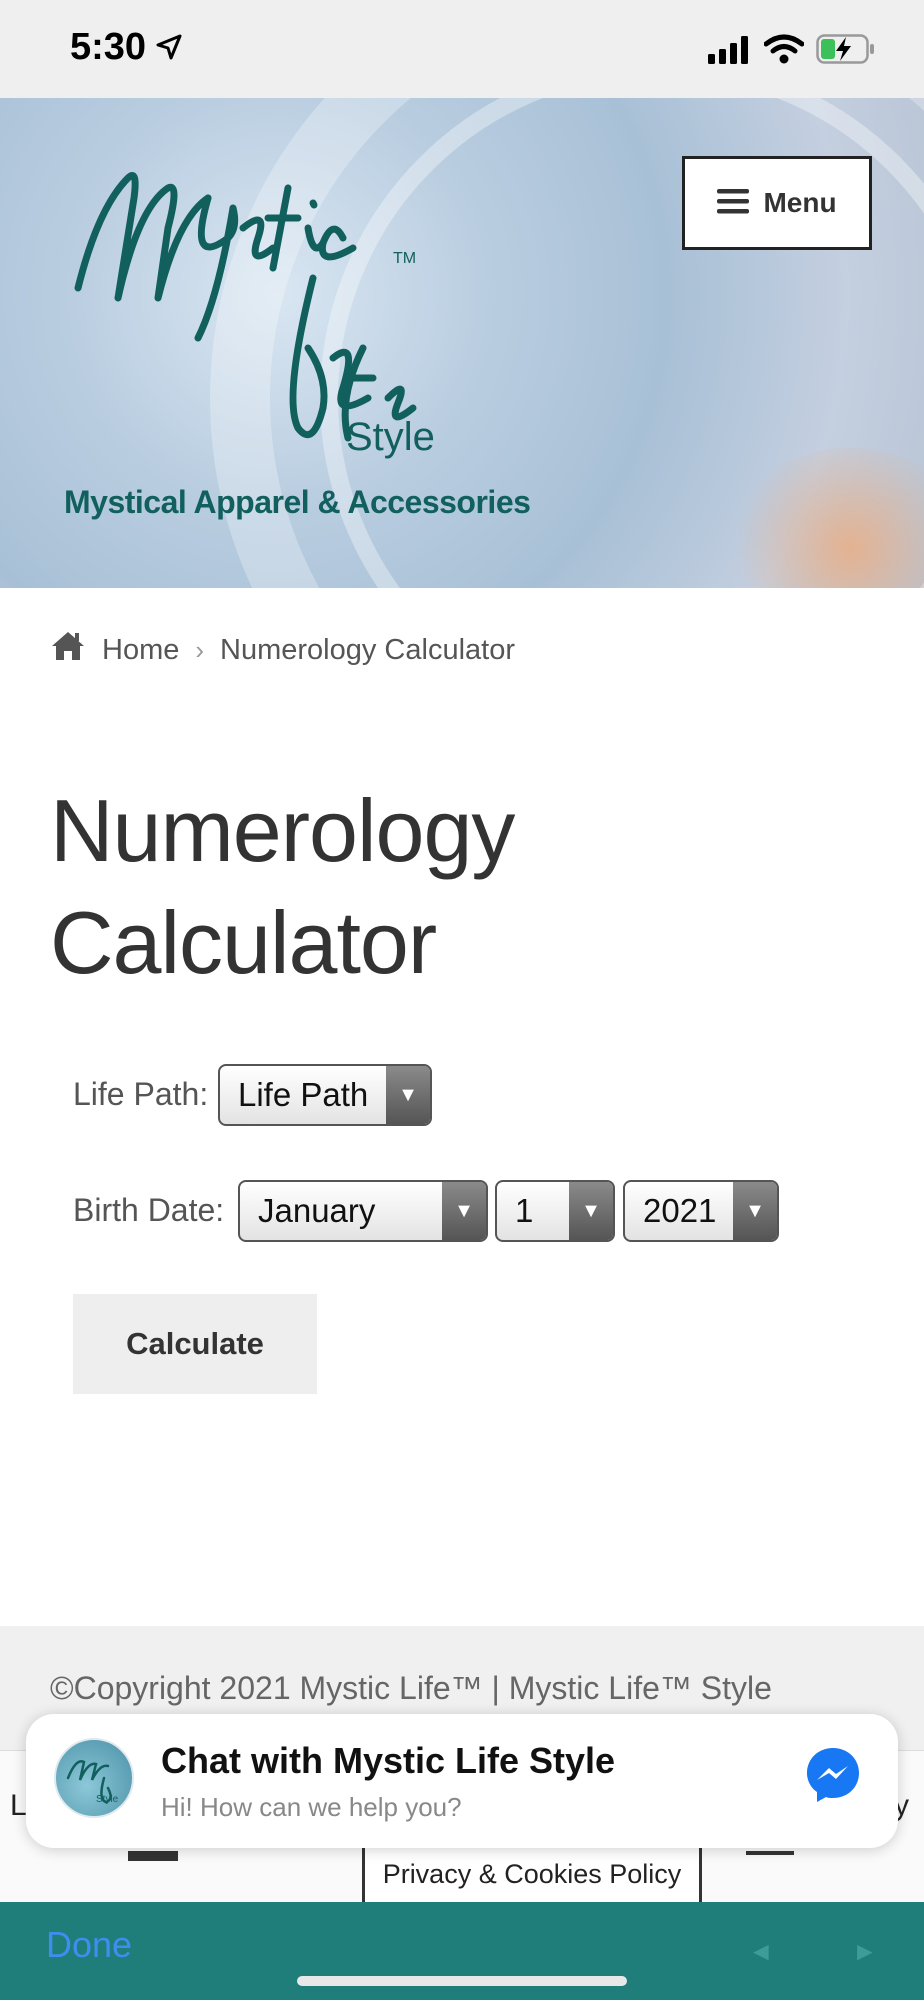 This screenshot has height=2000, width=924. What do you see at coordinates (555, 1211) in the screenshot?
I see `day-select: 1 ▼` at bounding box center [555, 1211].